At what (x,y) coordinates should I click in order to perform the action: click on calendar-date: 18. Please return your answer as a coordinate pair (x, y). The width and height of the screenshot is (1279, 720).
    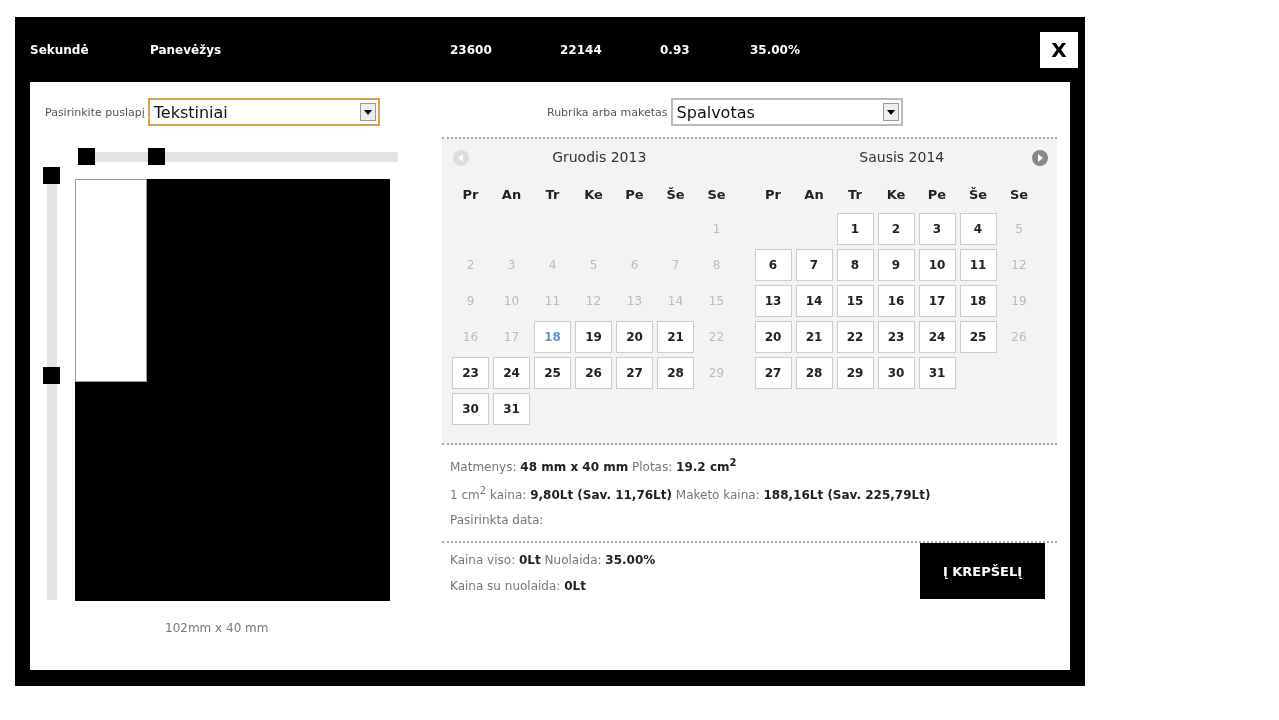
    Looking at the image, I should click on (978, 301).